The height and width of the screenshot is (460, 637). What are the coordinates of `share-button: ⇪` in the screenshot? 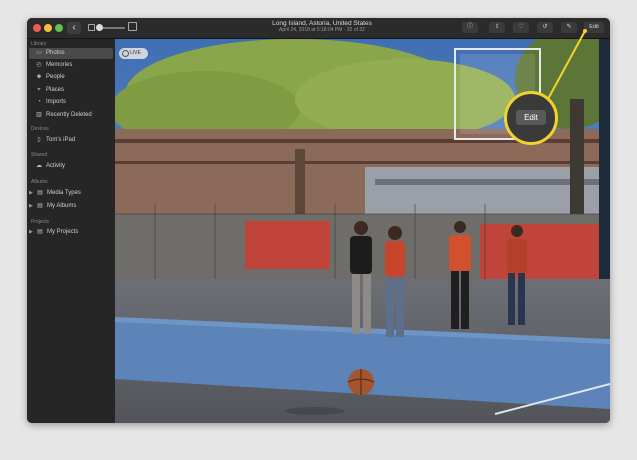 It's located at (497, 27).